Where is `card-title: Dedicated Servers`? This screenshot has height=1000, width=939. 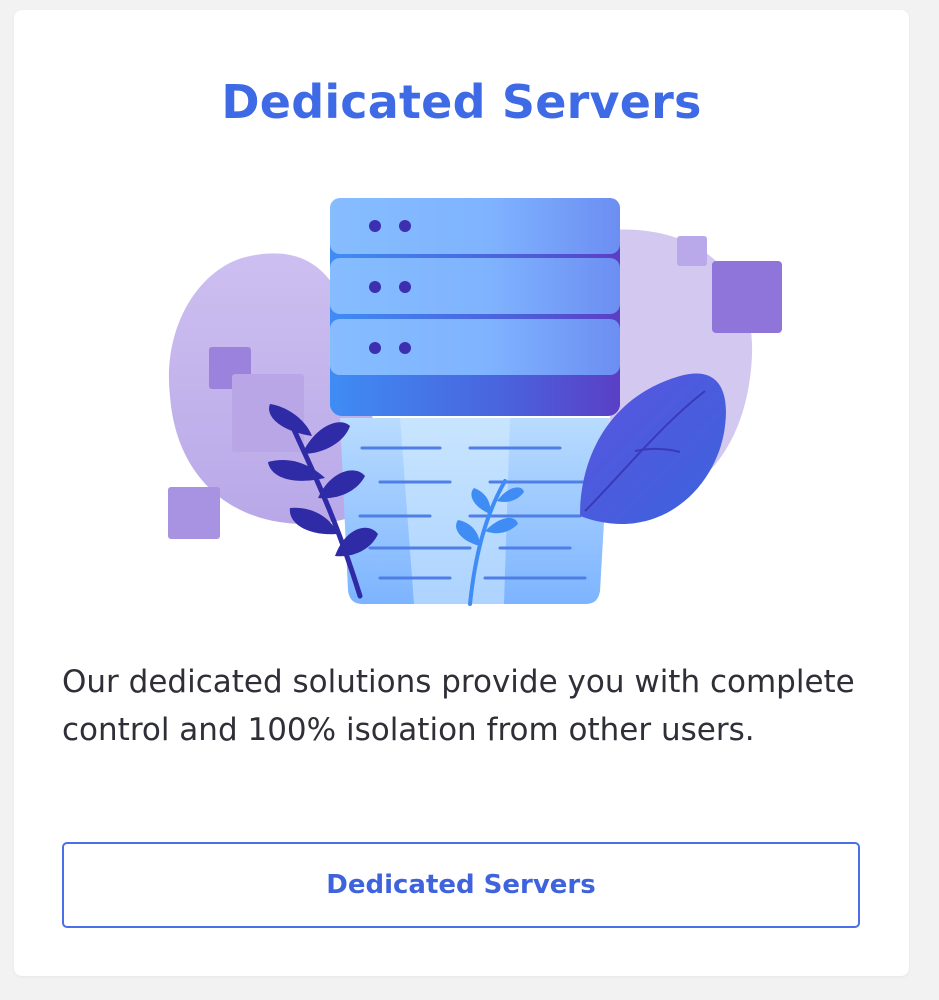 card-title: Dedicated Servers is located at coordinates (461, 102).